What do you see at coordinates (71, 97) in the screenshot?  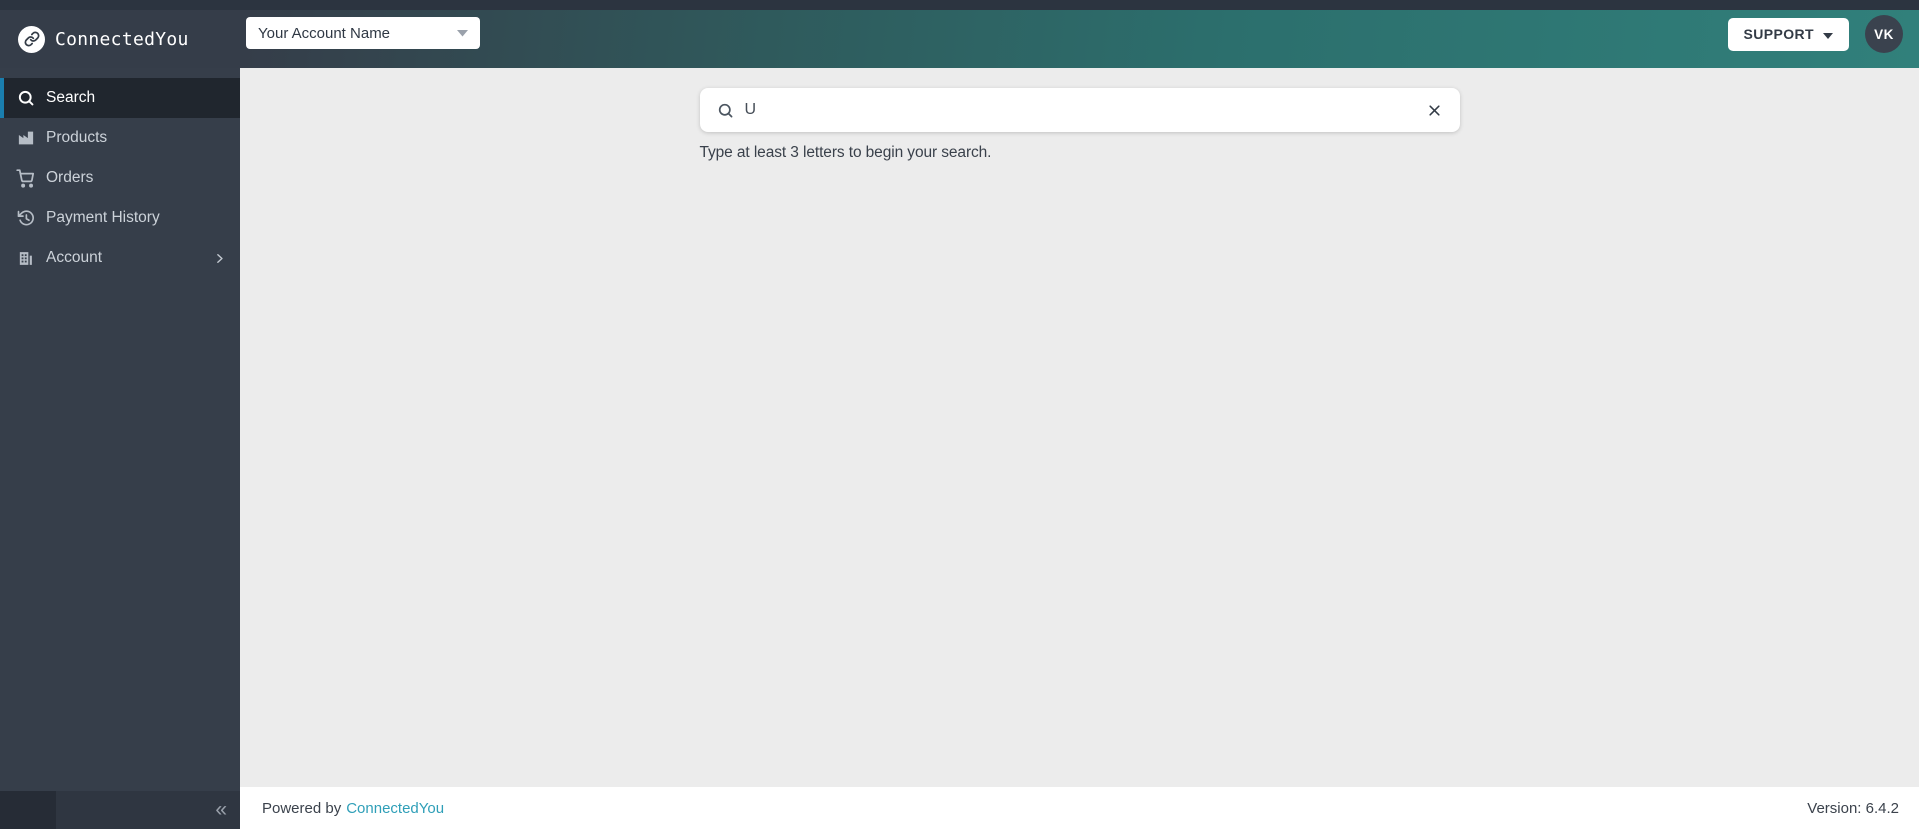 I see `sidebar-item-label: Search` at bounding box center [71, 97].